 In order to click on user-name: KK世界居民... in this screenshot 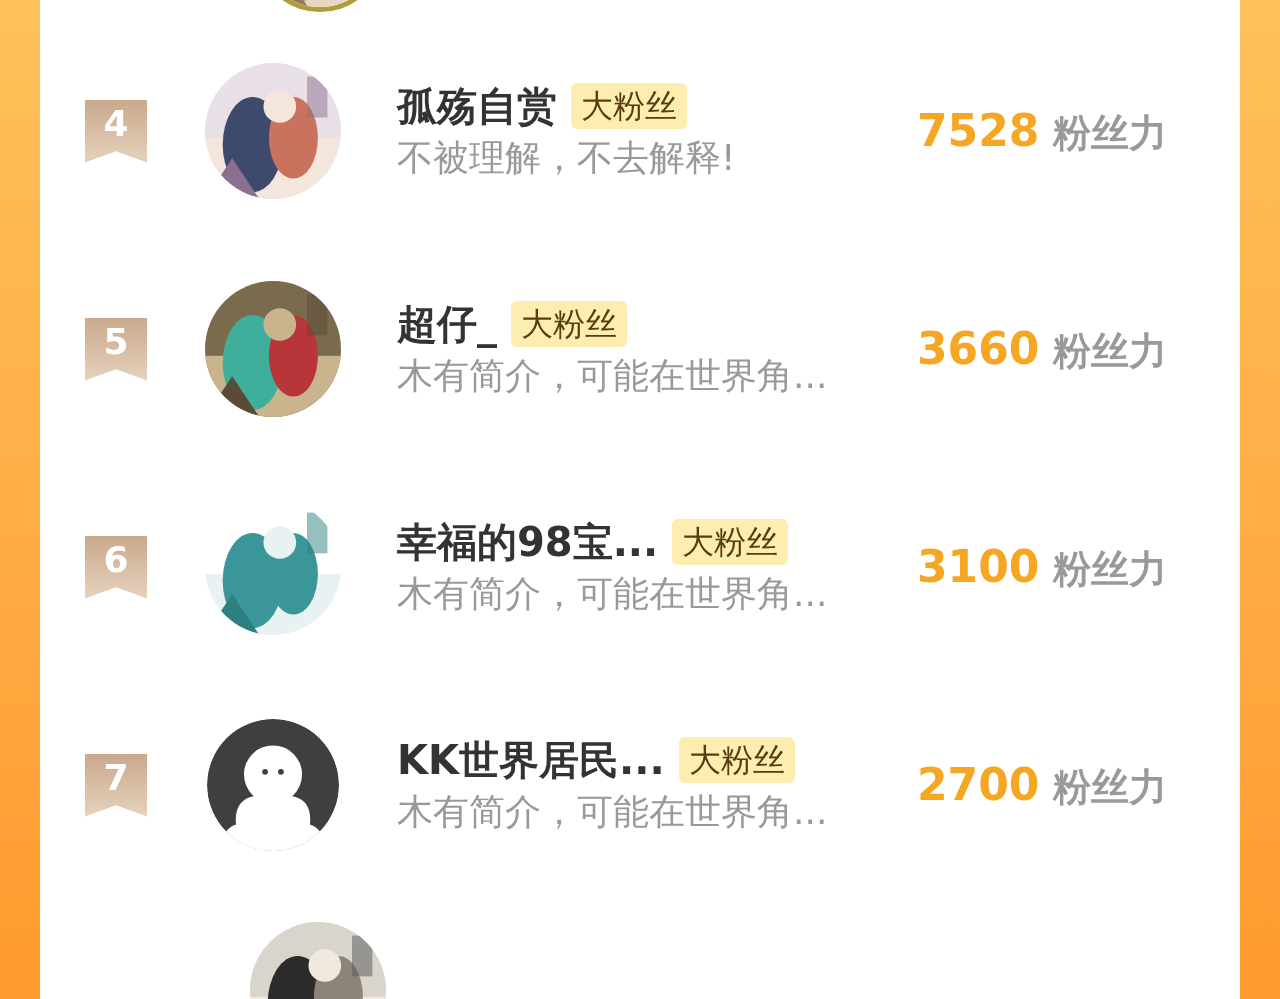, I will do `click(531, 759)`.